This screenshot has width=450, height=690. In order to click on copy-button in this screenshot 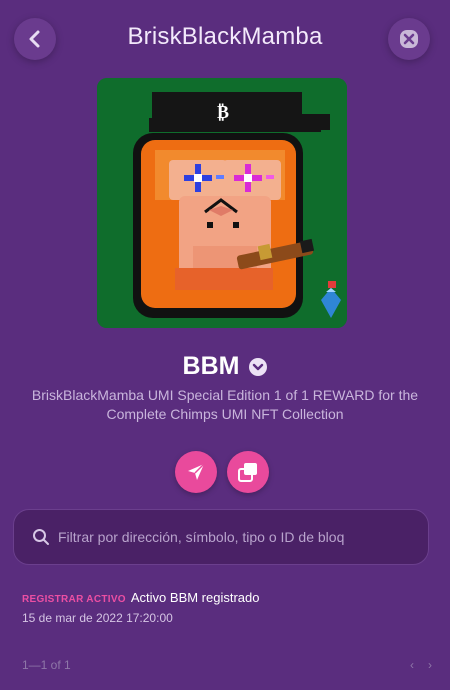, I will do `click(248, 472)`.